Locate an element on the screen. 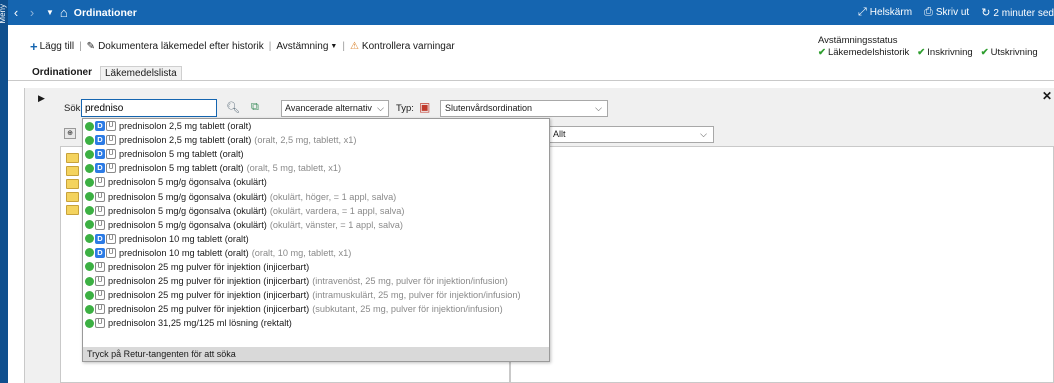  warning-icon: ⚠ is located at coordinates (354, 46).